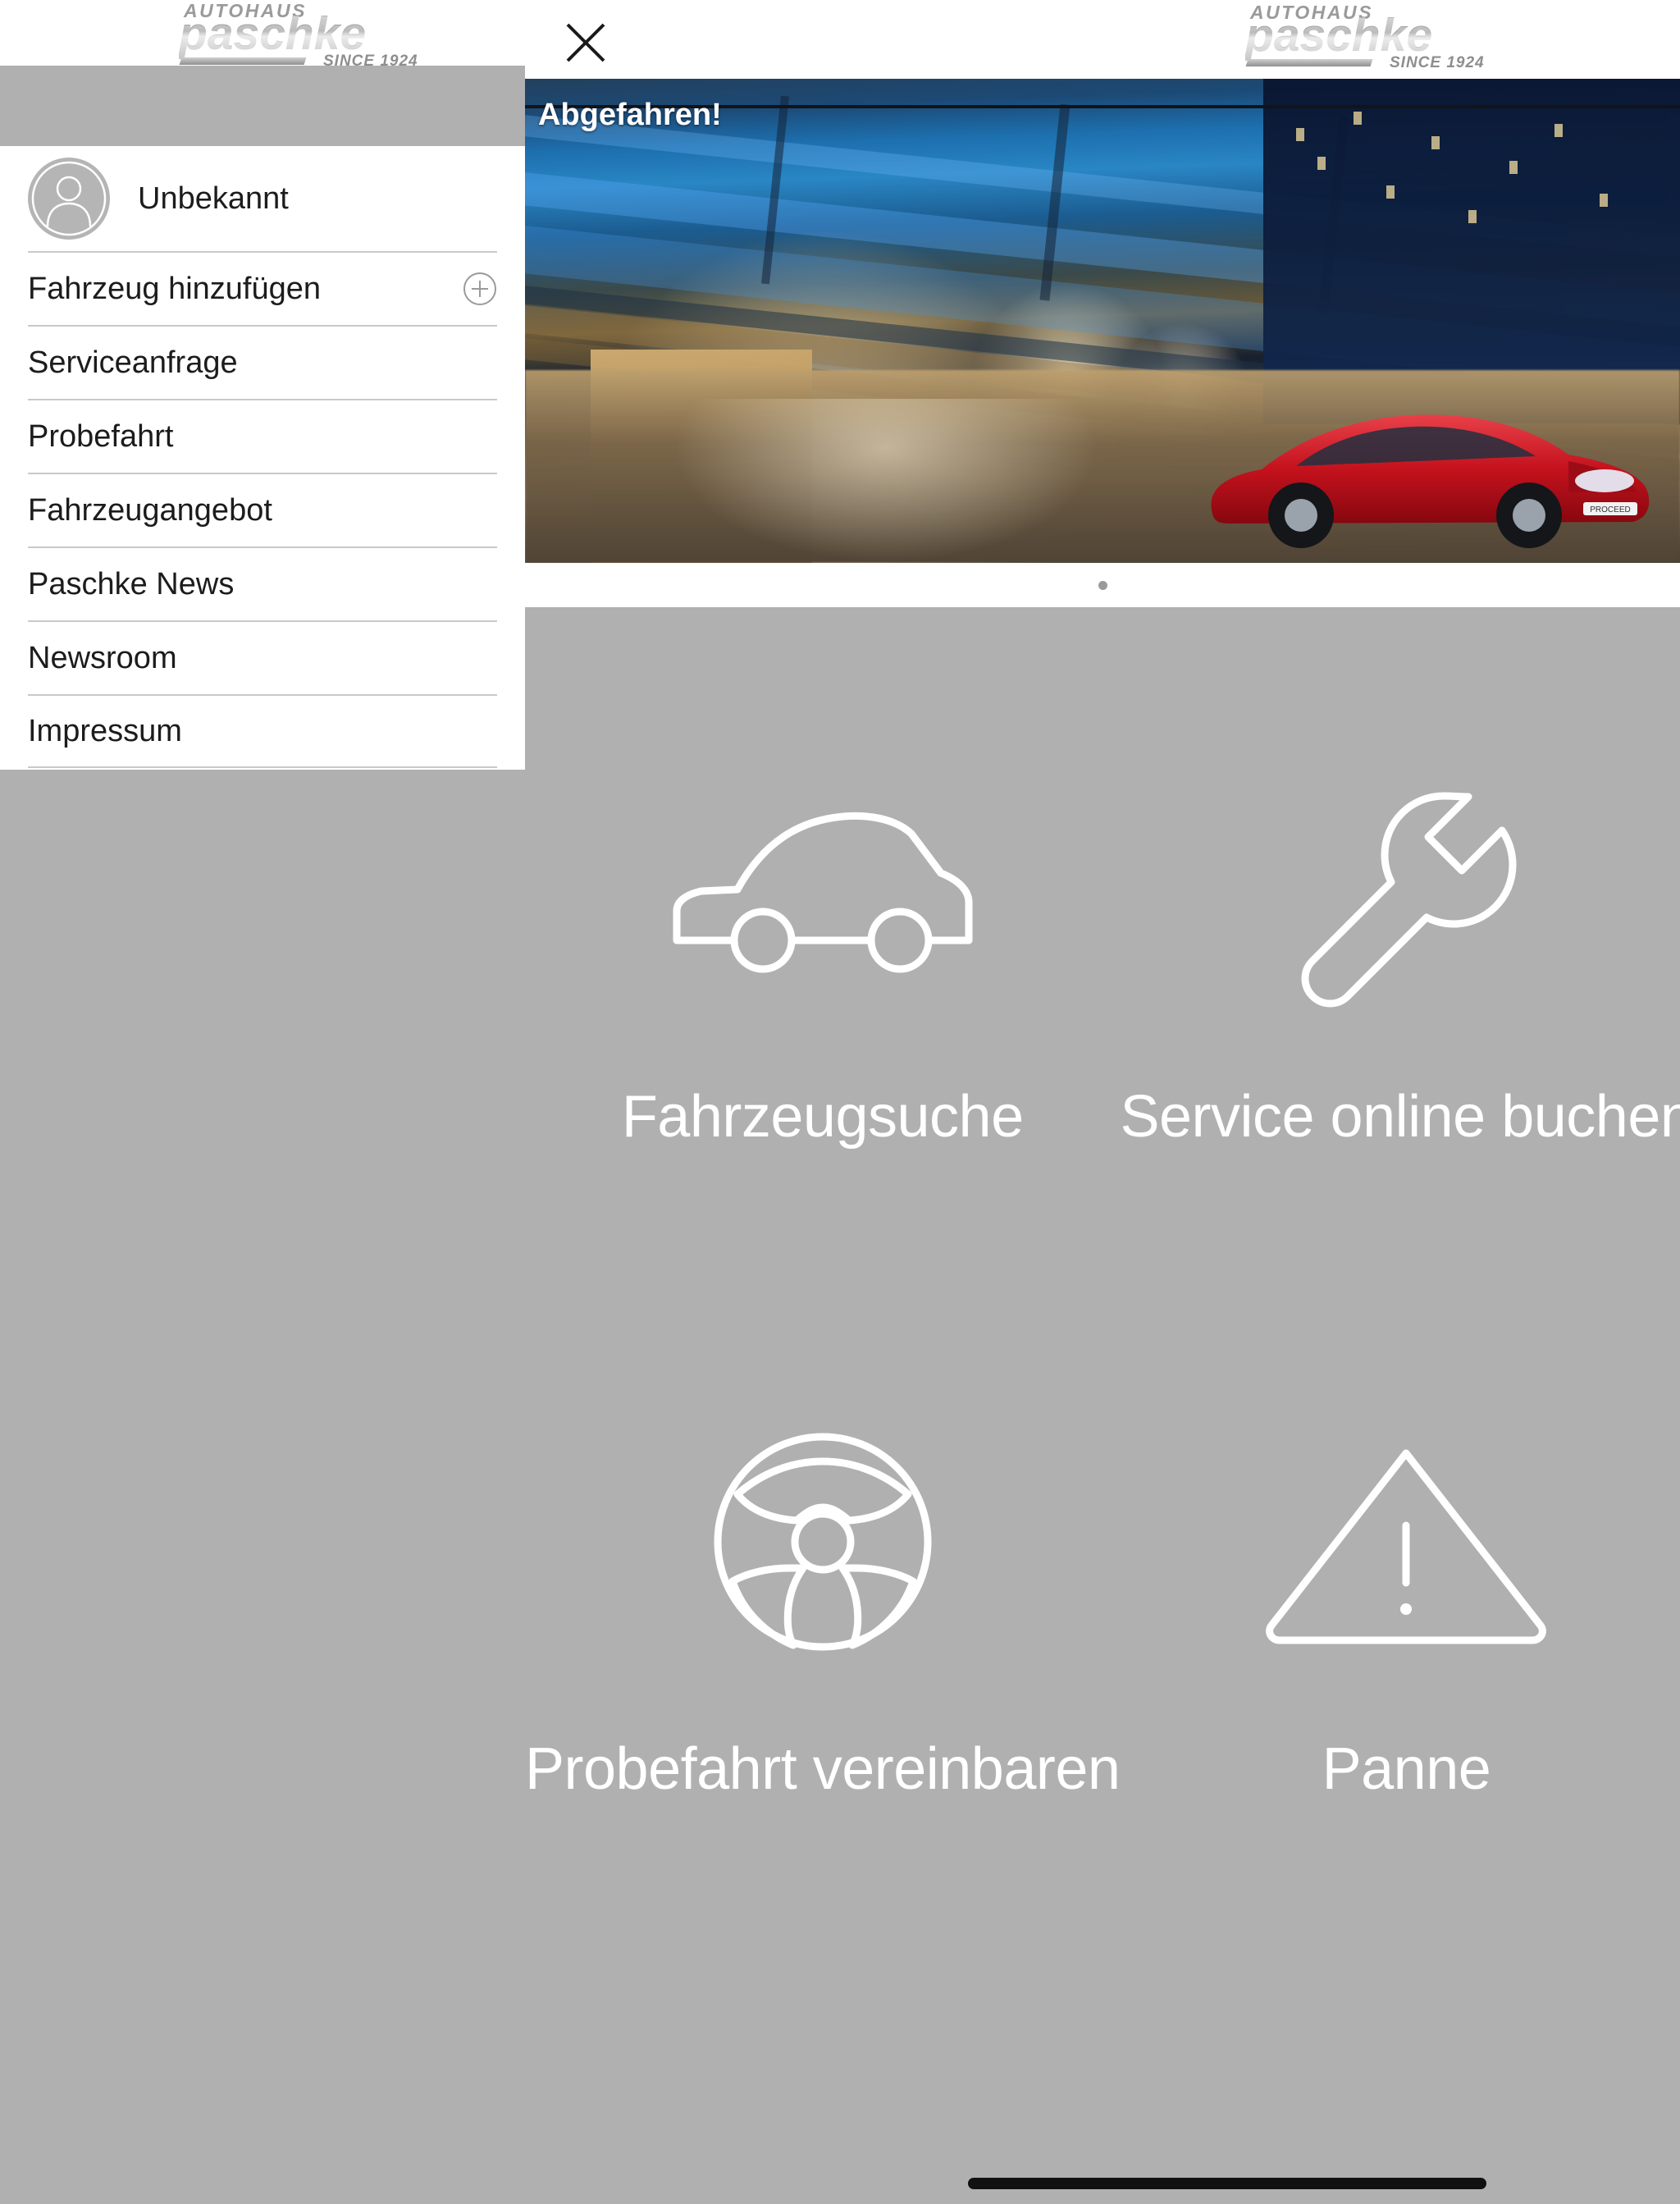  Describe the element at coordinates (1610, 509) in the screenshot. I see `svg-text: PROCEED` at that location.